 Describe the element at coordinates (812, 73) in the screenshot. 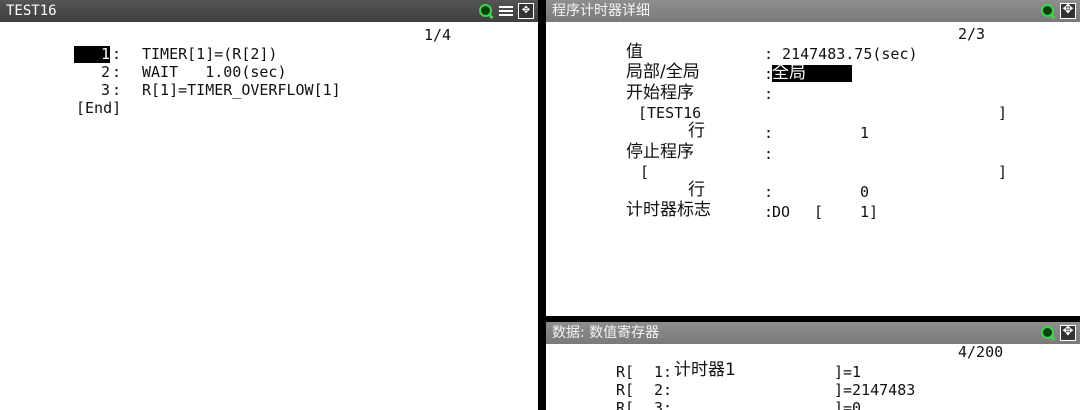

I see `scope-value-field: 全局` at that location.